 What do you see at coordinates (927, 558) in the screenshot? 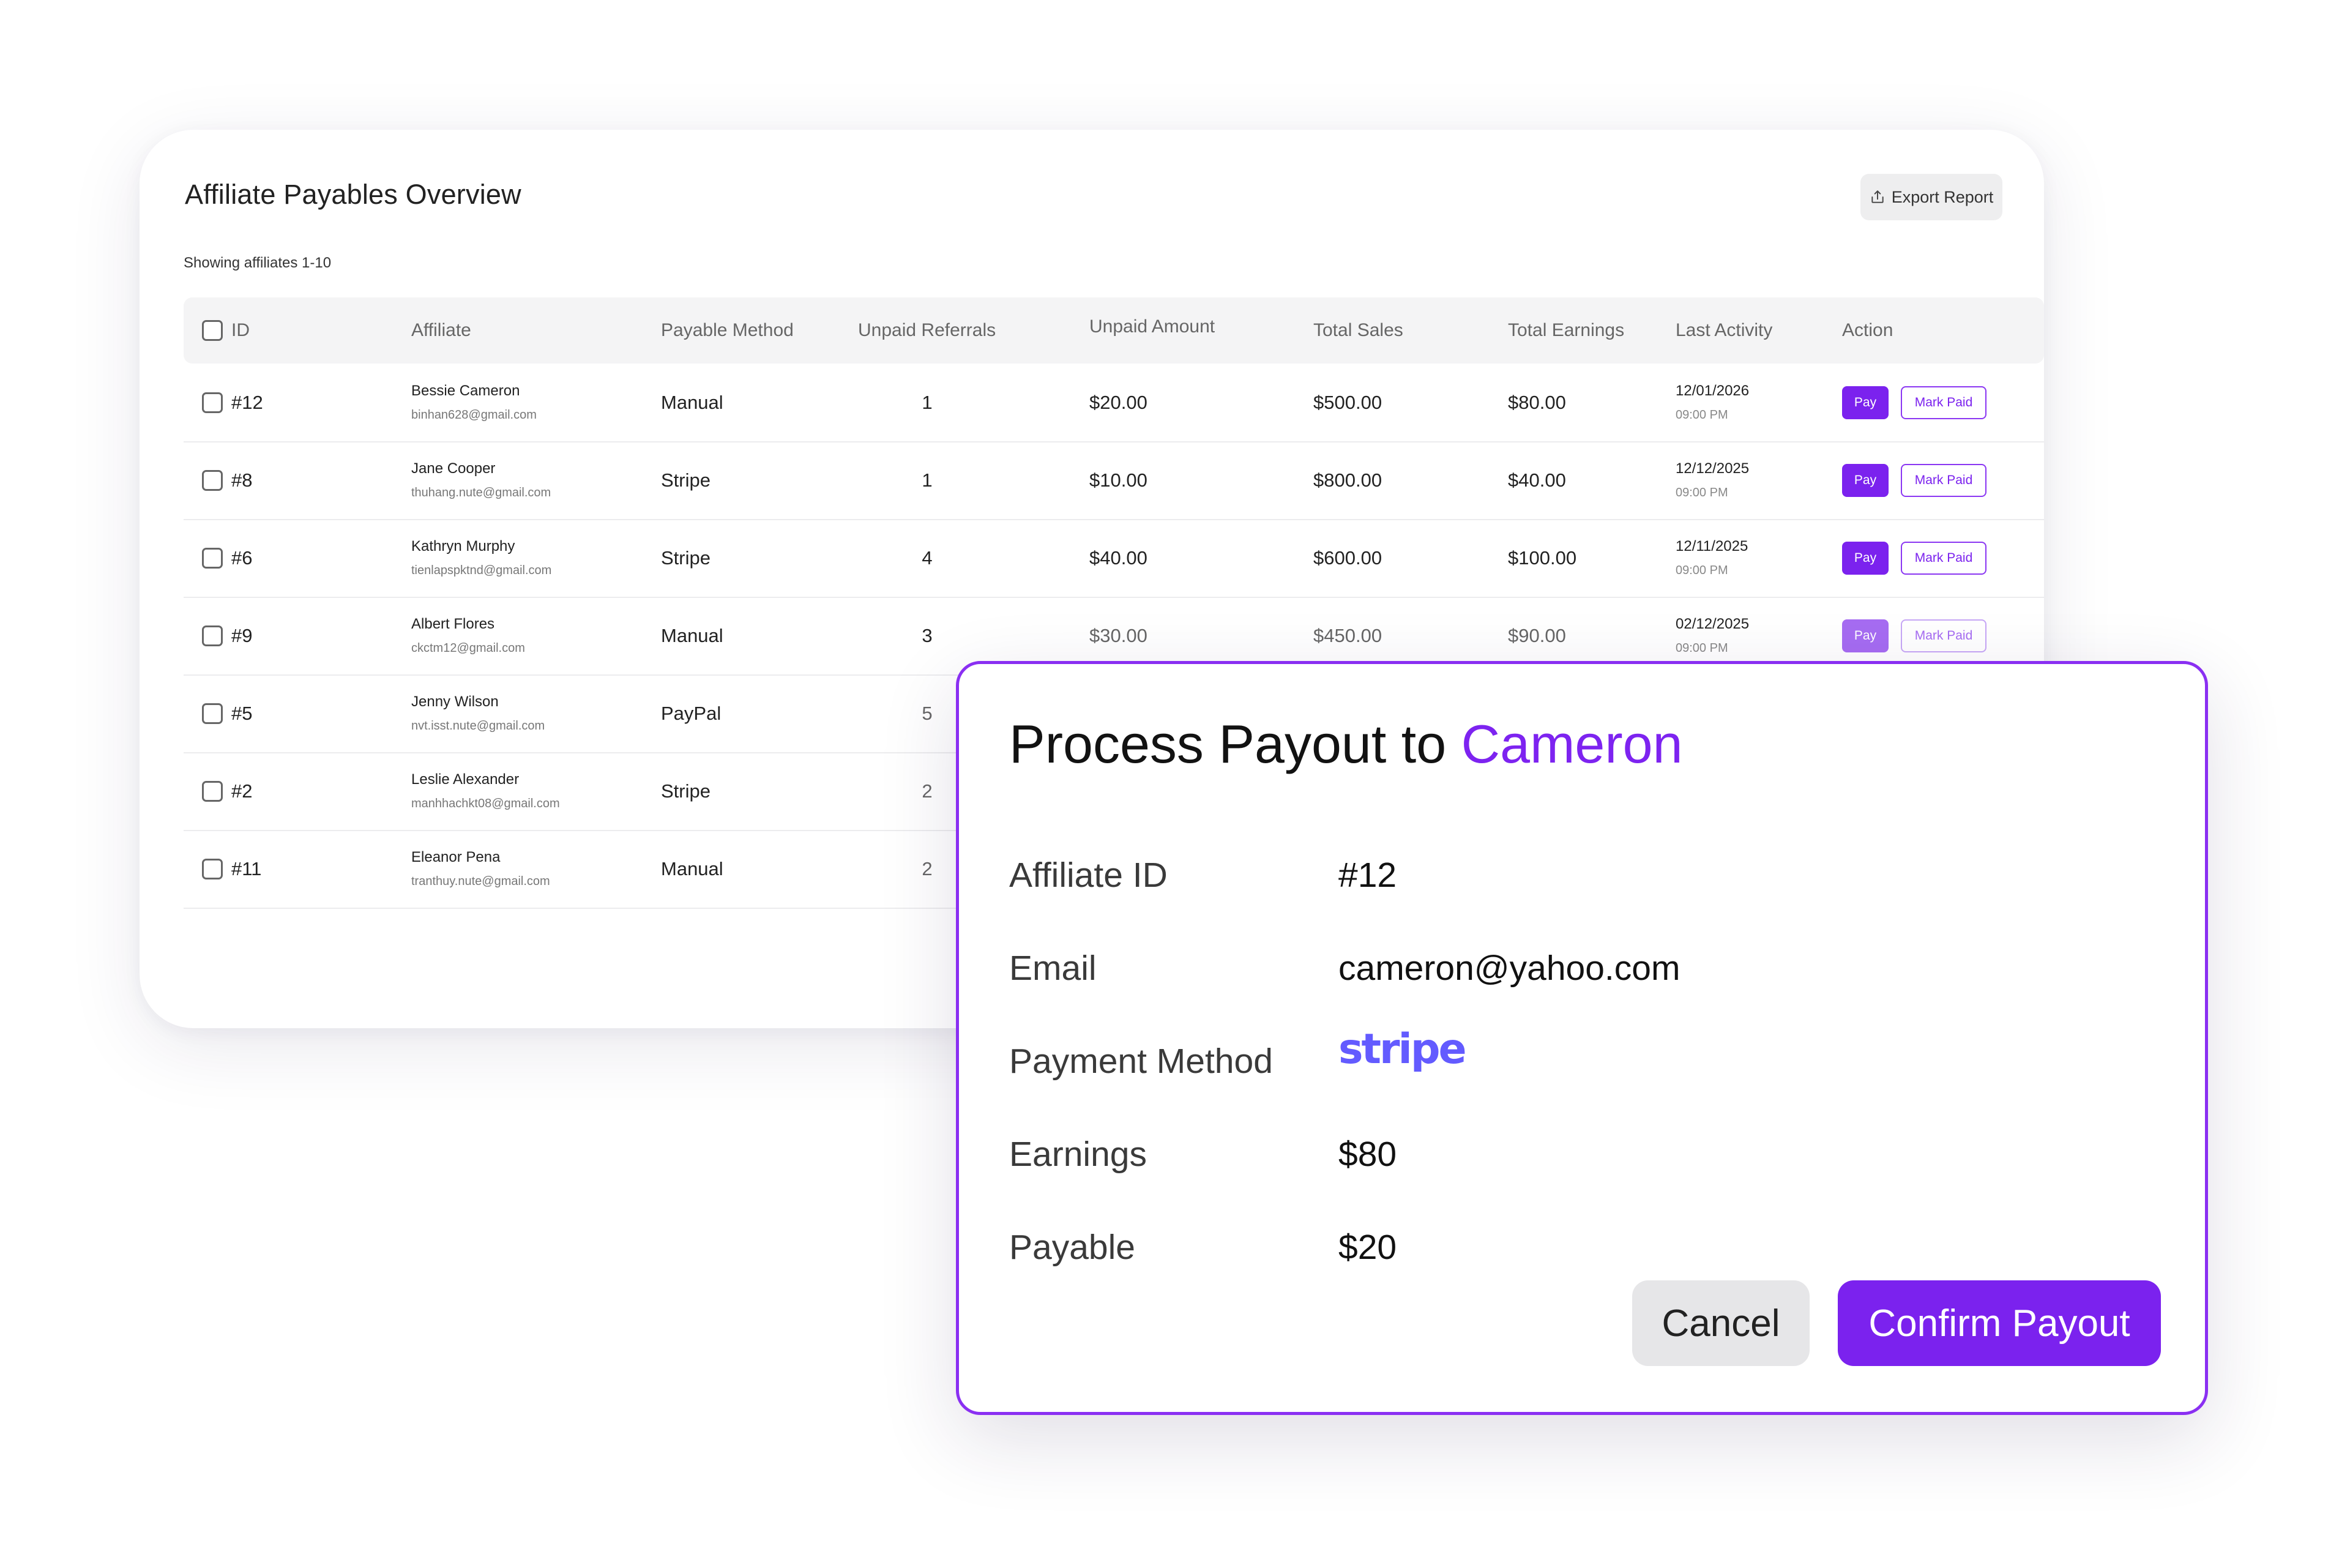
I see `unpaid-referrals: 4` at bounding box center [927, 558].